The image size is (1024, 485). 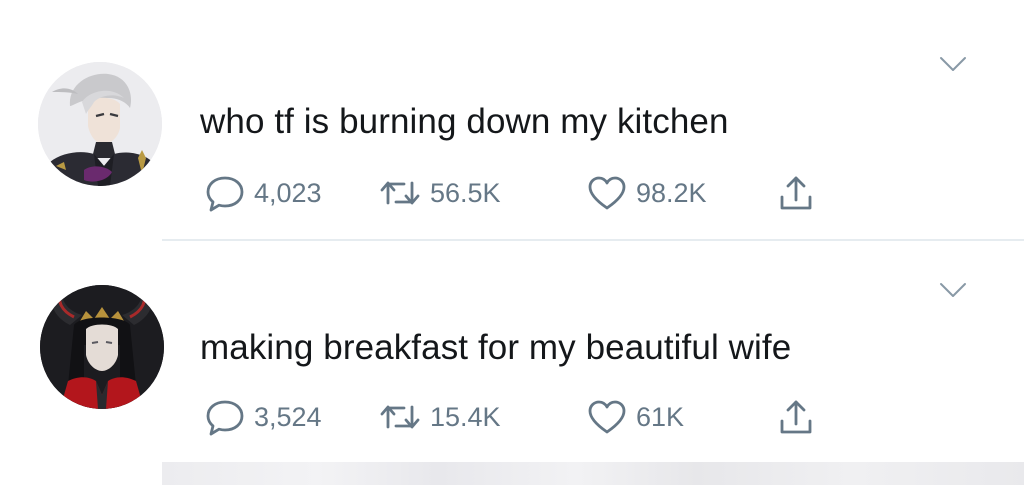 I want to click on avatar-horned-crown, so click(x=102, y=347).